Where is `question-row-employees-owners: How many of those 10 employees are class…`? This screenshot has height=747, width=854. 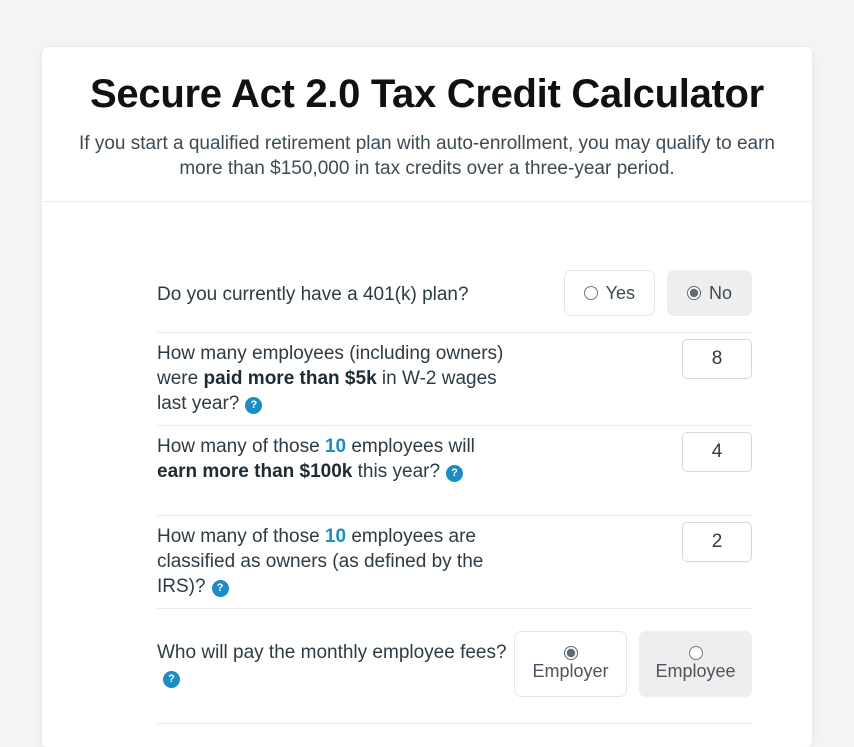 question-row-employees-owners: How many of those 10 employees are class… is located at coordinates (454, 562).